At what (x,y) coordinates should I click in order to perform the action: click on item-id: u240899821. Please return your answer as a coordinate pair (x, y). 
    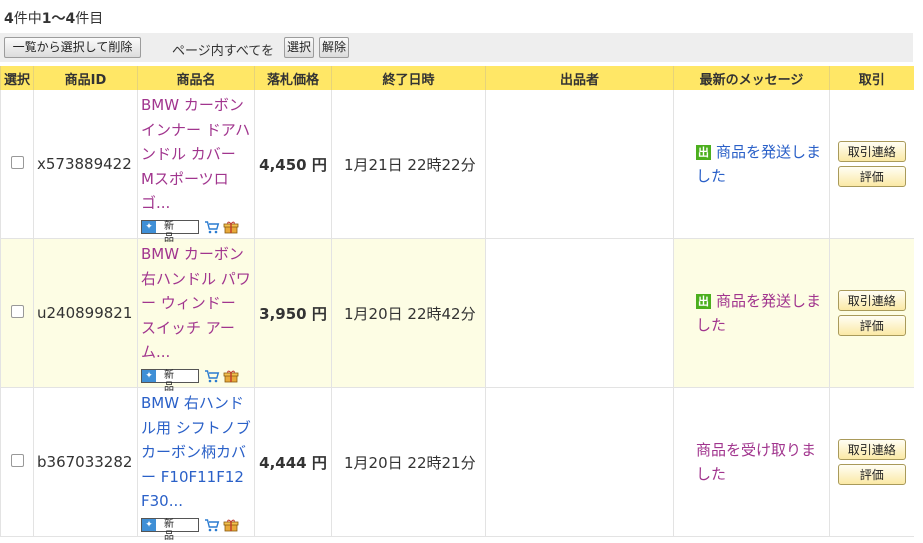
    Looking at the image, I should click on (85, 313).